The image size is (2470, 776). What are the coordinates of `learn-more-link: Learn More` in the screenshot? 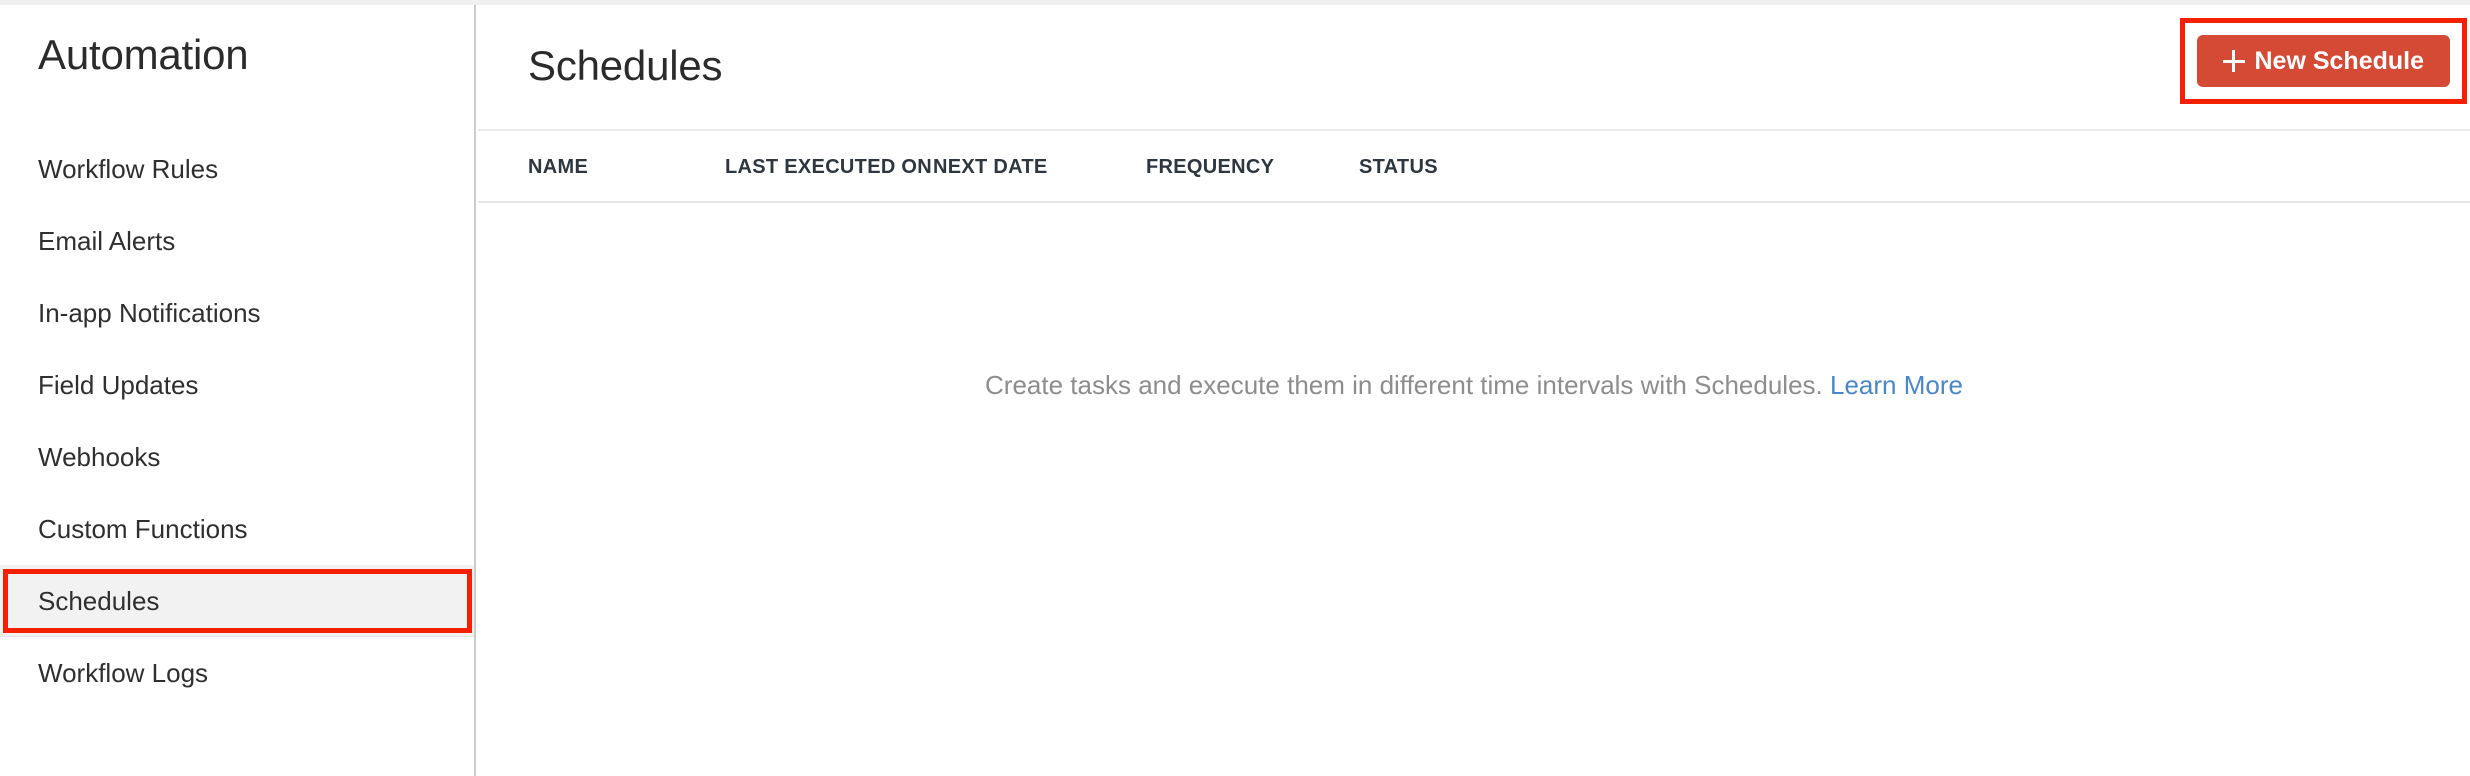 It's located at (1896, 385).